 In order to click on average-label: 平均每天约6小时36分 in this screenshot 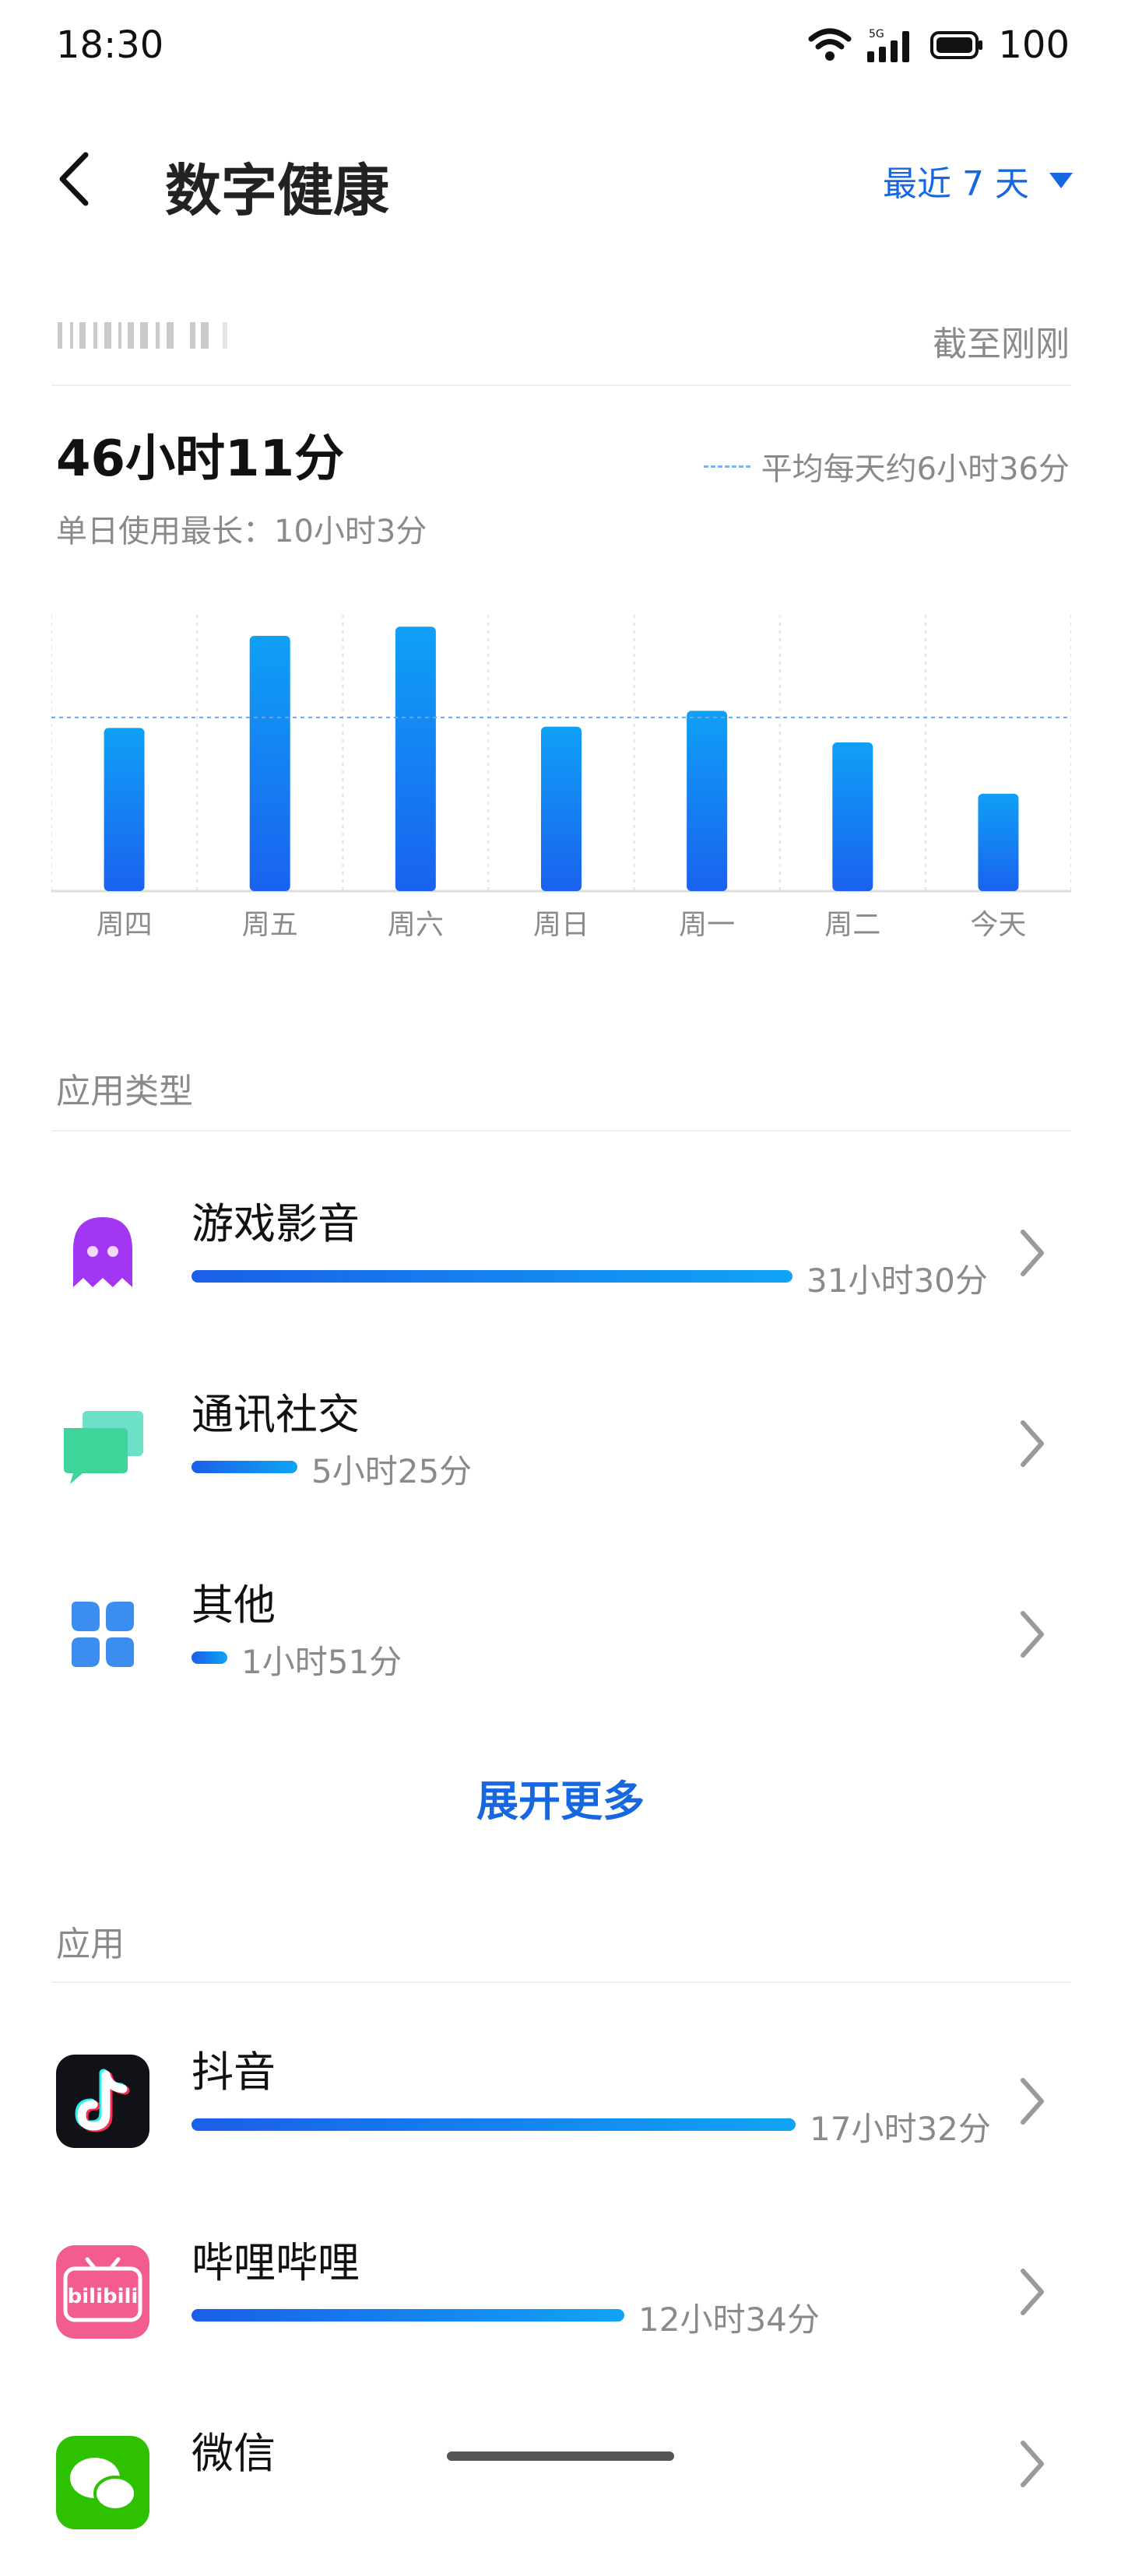, I will do `click(915, 469)`.